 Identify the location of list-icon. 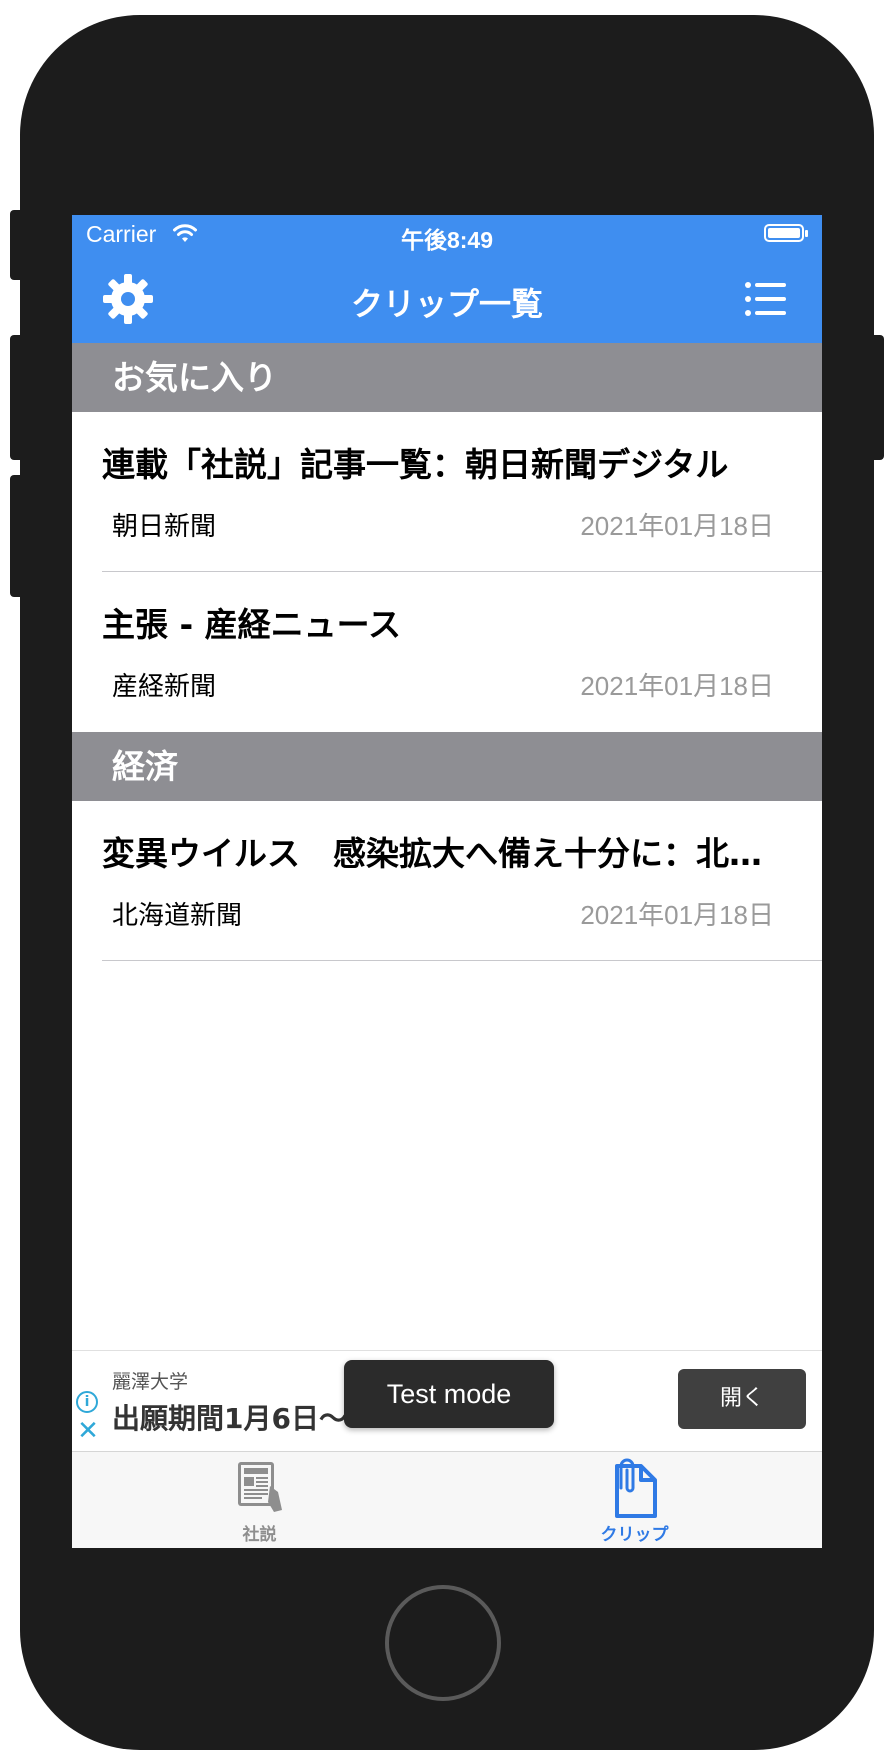
(766, 299).